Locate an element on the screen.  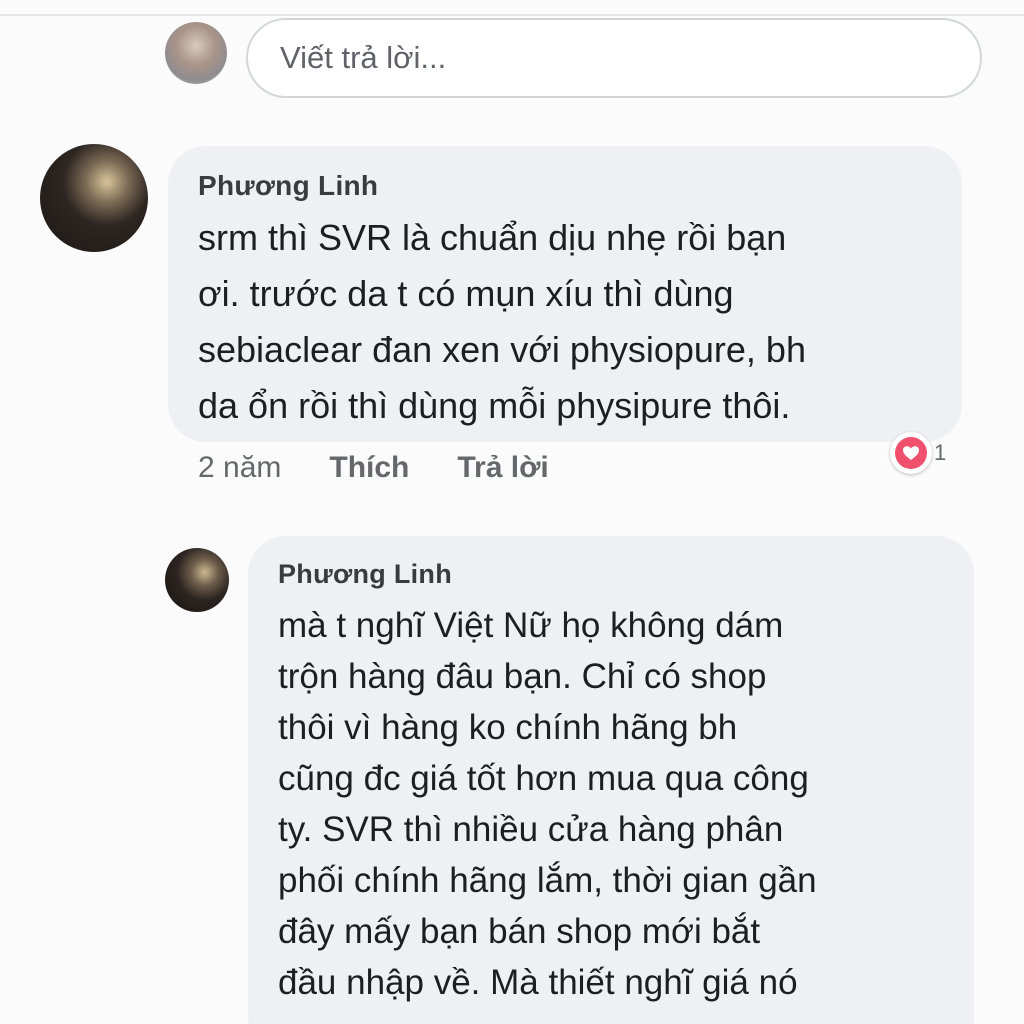
reaction-count: 1 is located at coordinates (940, 452).